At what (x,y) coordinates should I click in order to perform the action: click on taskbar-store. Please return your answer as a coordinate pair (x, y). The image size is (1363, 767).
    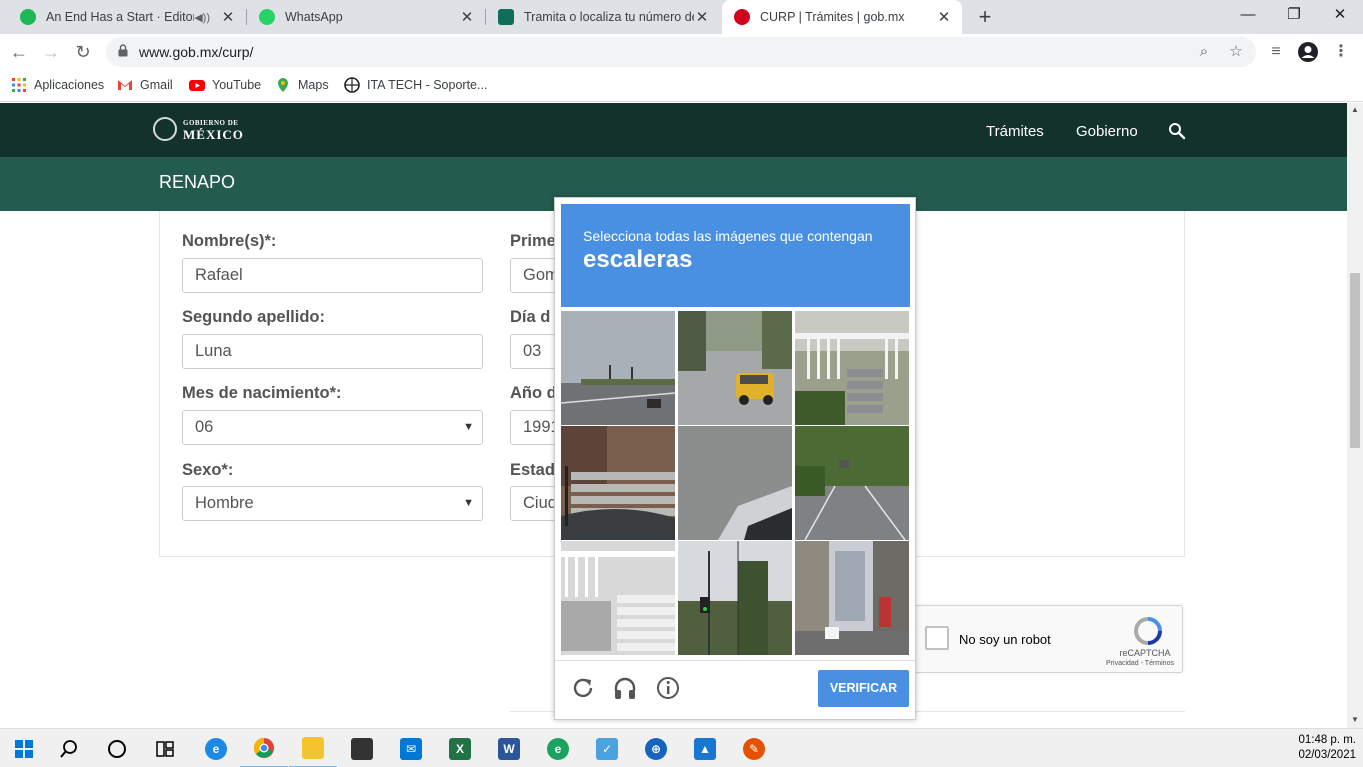
    Looking at the image, I should click on (362, 748).